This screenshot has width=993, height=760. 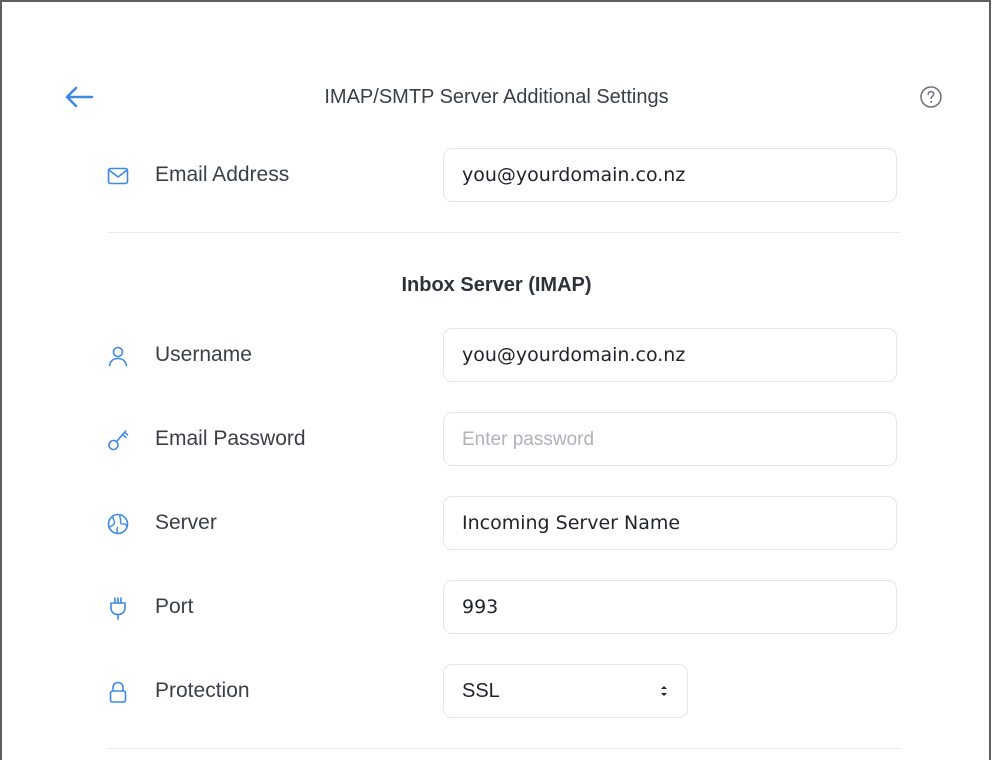 I want to click on port-label: Port, so click(x=174, y=606).